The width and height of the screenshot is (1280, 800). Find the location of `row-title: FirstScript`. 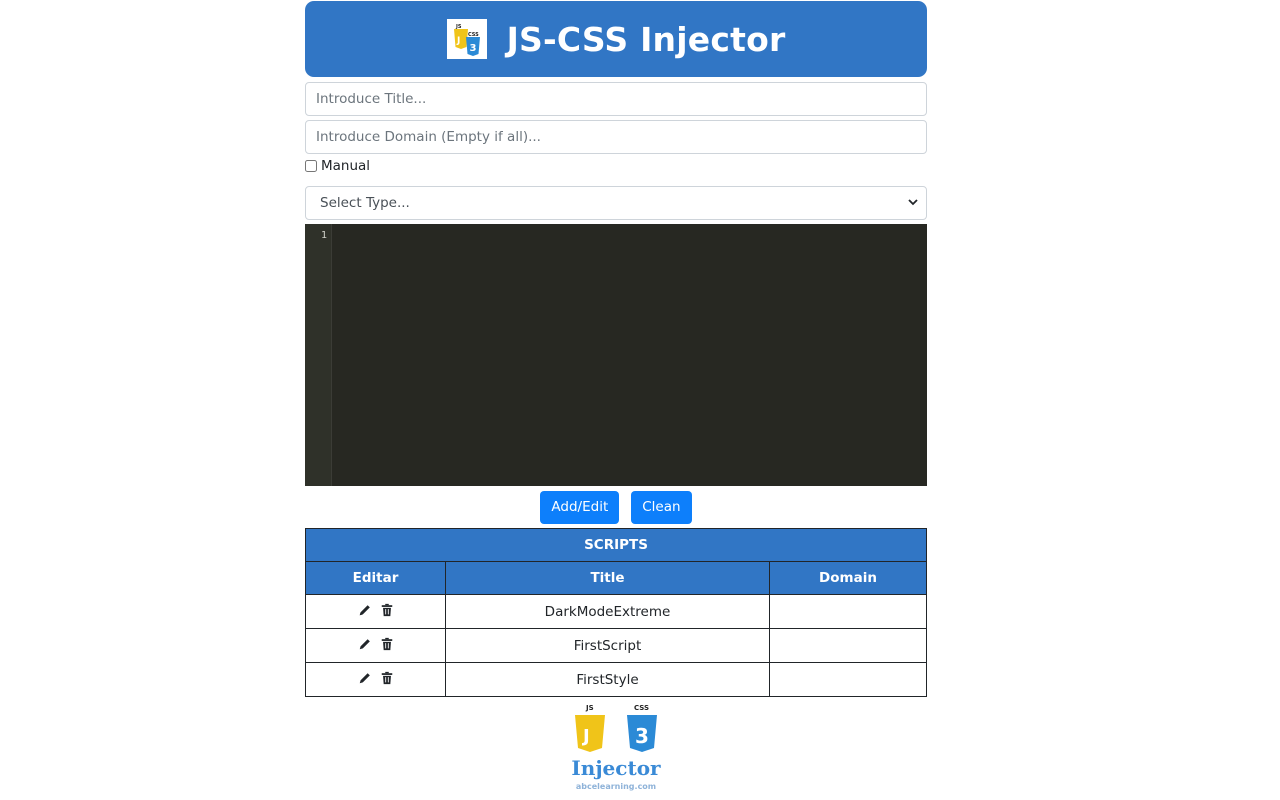

row-title: FirstScript is located at coordinates (607, 645).